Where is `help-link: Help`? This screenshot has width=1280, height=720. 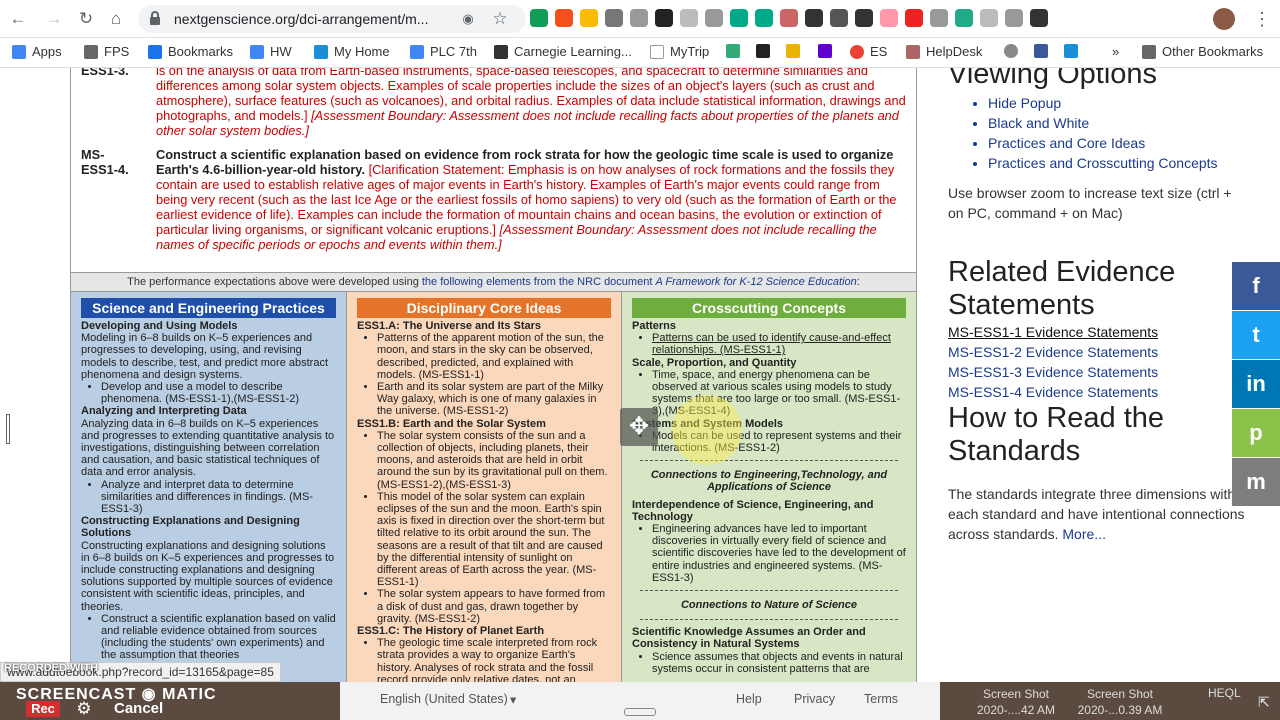 help-link: Help is located at coordinates (749, 699).